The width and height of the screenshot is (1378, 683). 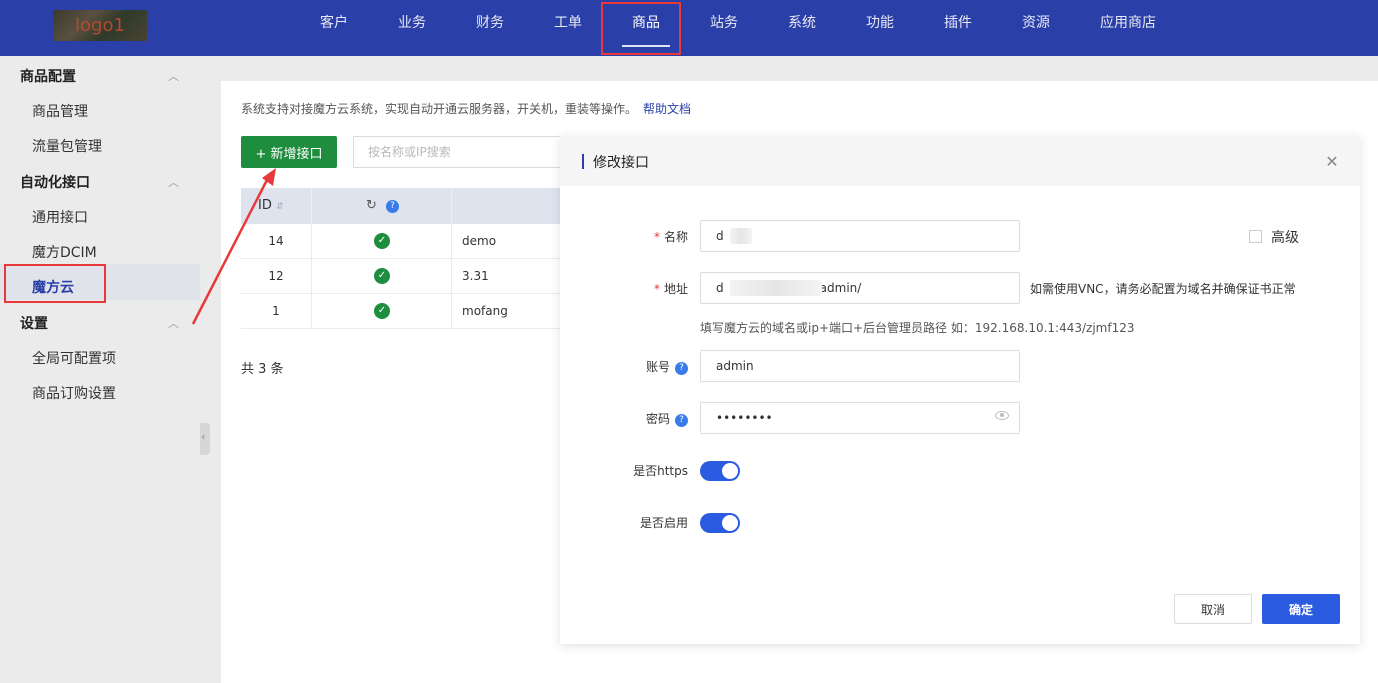 I want to click on column-header-id-label: ID, so click(x=265, y=205).